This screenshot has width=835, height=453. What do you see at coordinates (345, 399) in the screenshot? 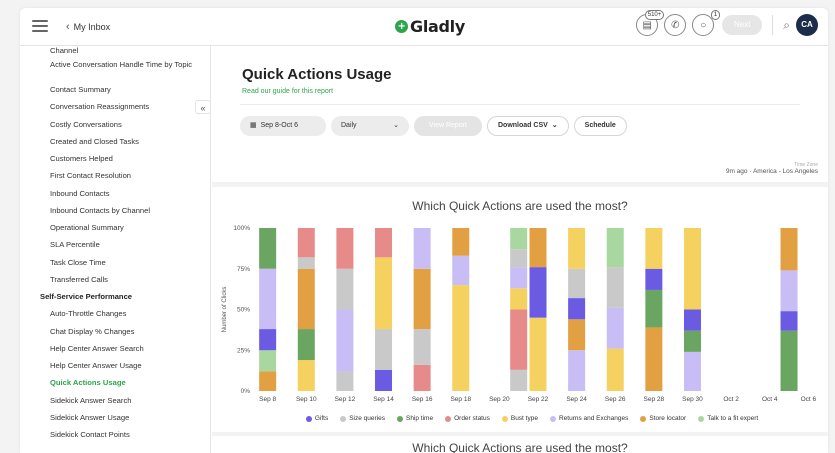
I see `x-tick-label: Sep 12` at bounding box center [345, 399].